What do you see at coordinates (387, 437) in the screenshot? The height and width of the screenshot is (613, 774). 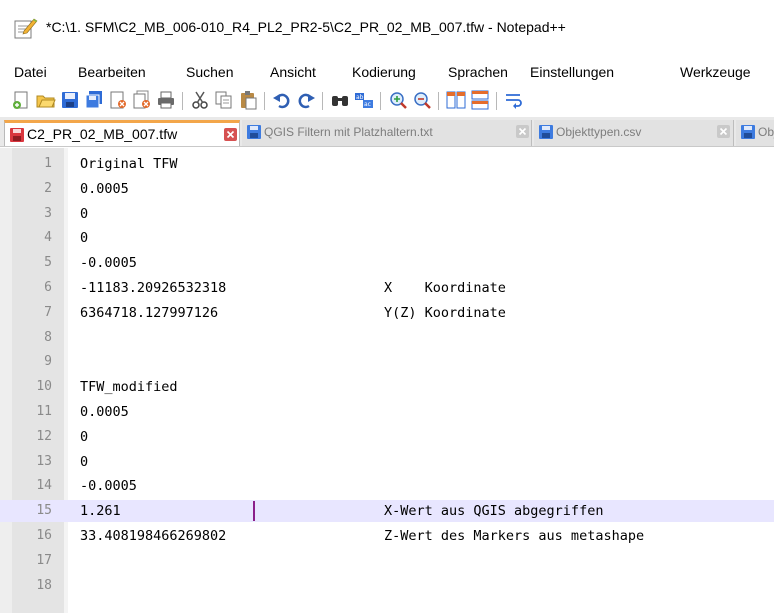 I see `code-line: 12 0` at bounding box center [387, 437].